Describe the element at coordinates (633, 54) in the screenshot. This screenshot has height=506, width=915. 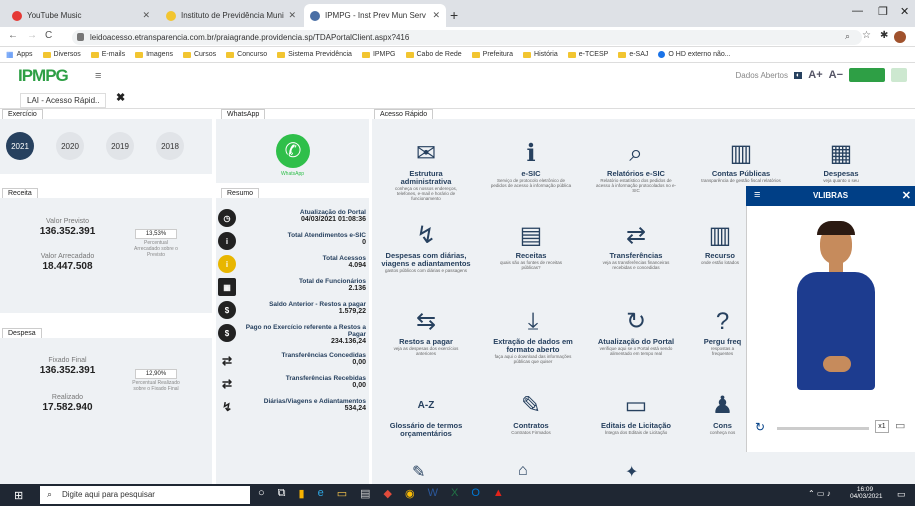
I see `bookmark-item: e-SAJ` at that location.